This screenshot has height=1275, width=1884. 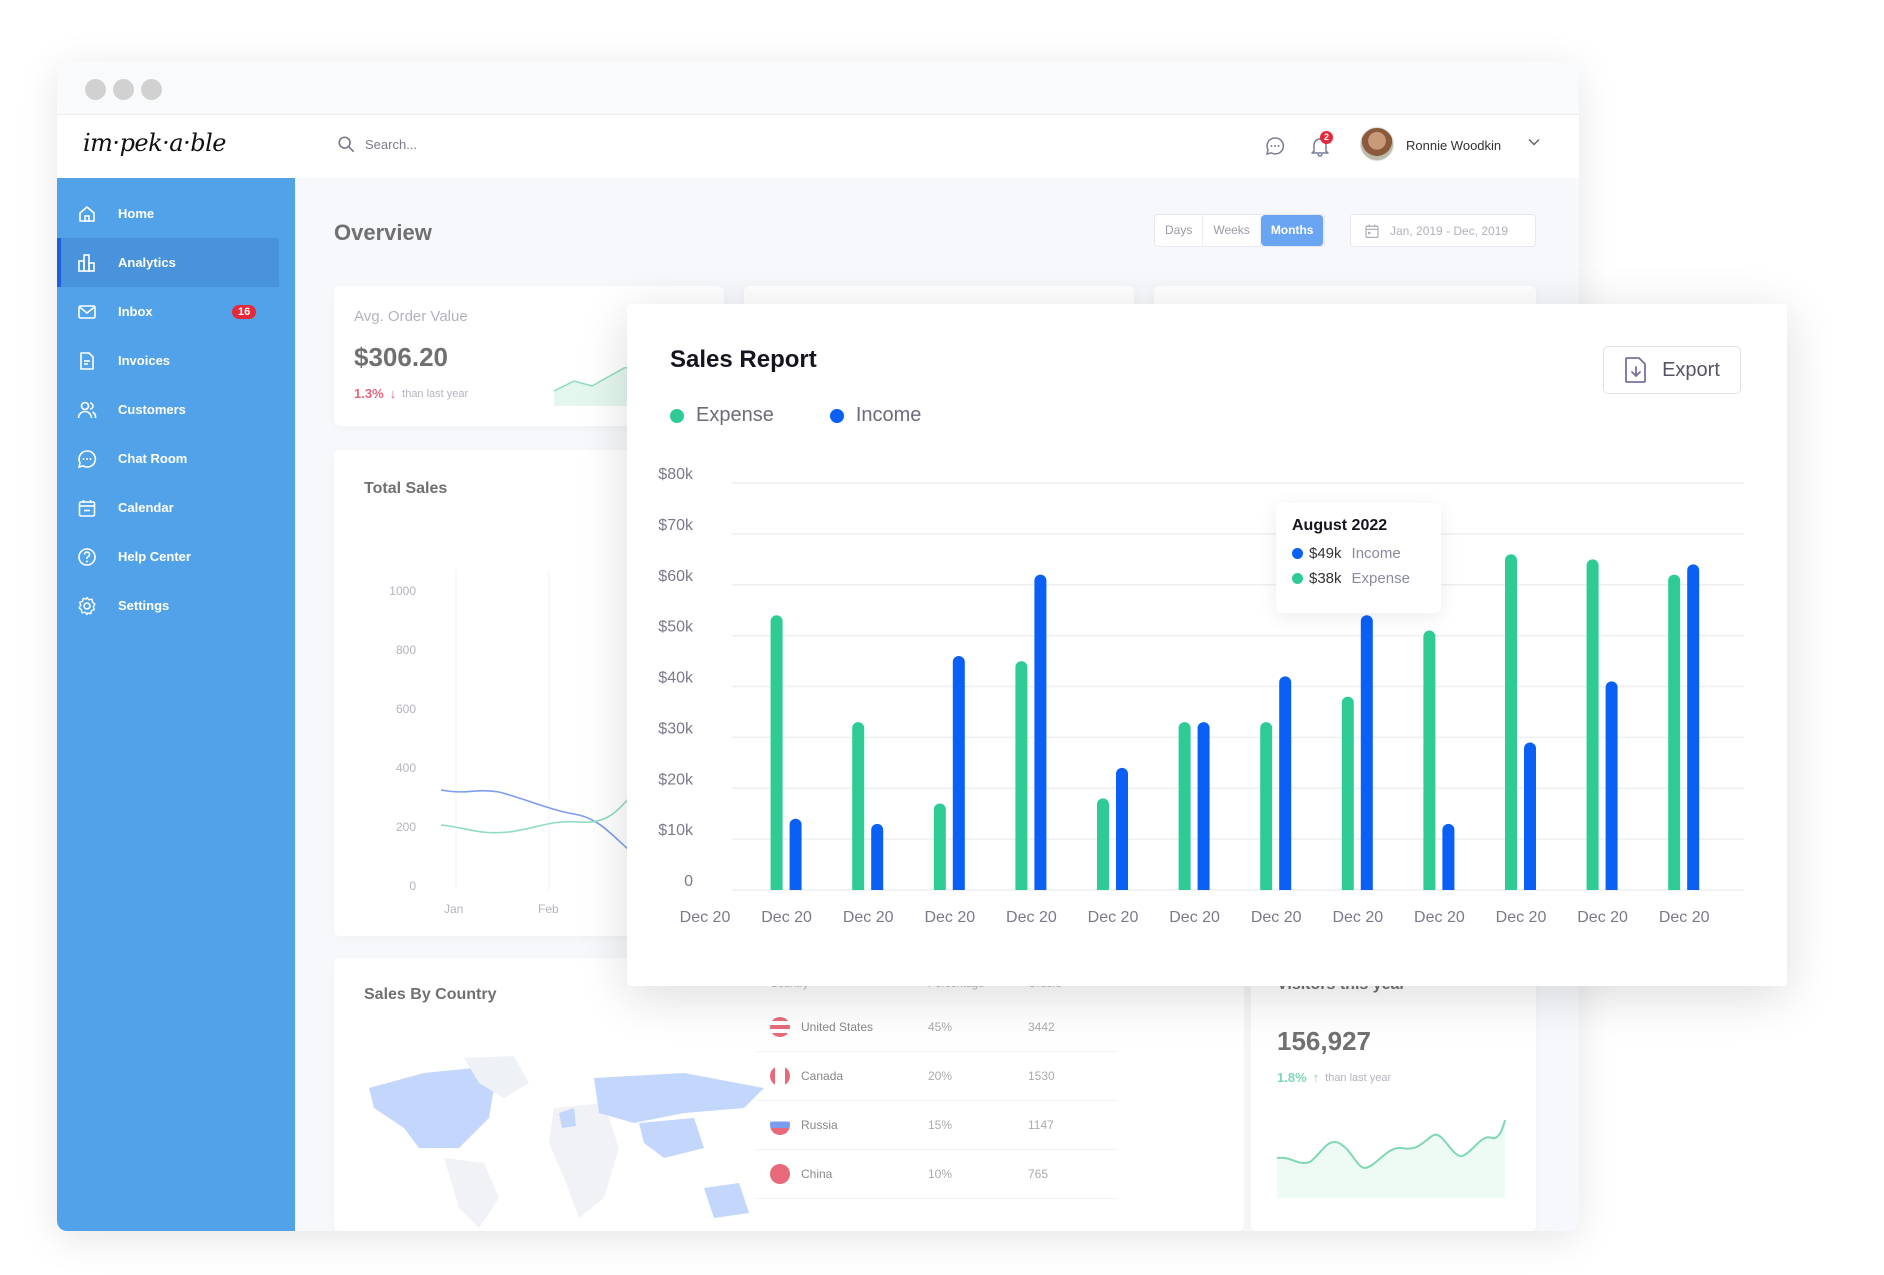 I want to click on y-tick-label: $60k, so click(x=676, y=576).